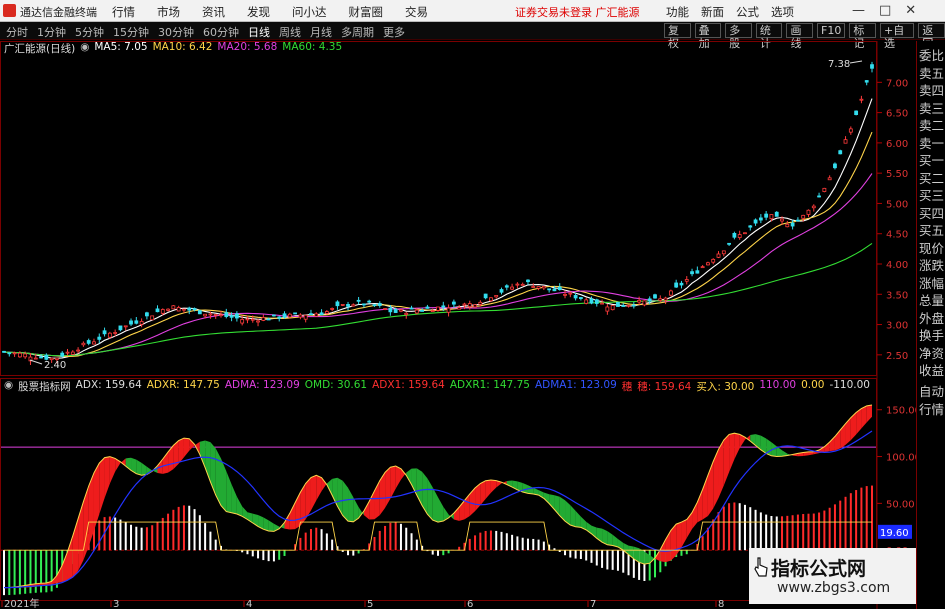 The image size is (945, 609). Describe the element at coordinates (747, 12) in the screenshot. I see `menu-formula: 公式` at that location.